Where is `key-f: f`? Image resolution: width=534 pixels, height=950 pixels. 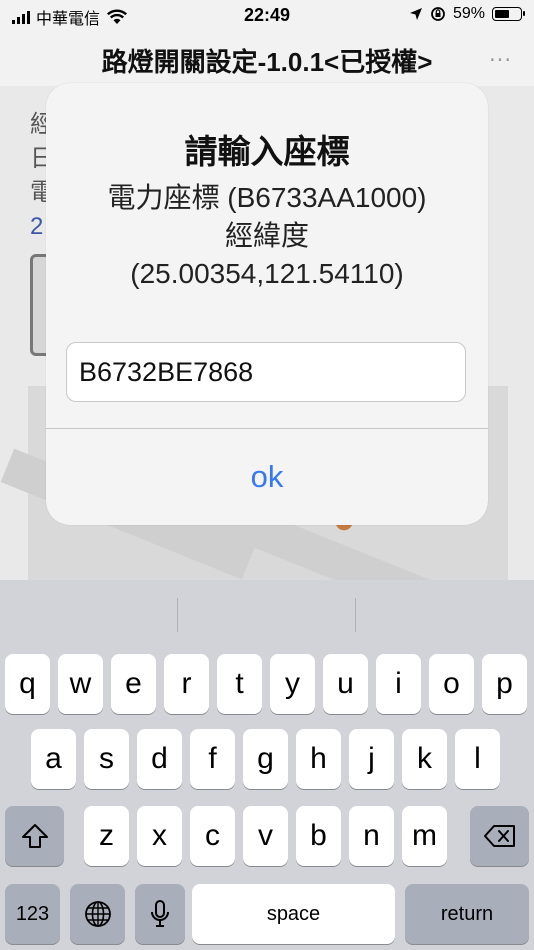 key-f: f is located at coordinates (212, 759).